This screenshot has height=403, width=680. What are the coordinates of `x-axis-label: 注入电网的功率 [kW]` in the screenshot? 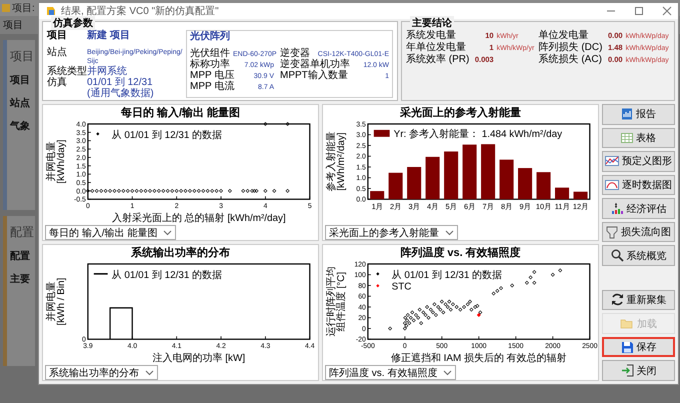 It's located at (198, 358).